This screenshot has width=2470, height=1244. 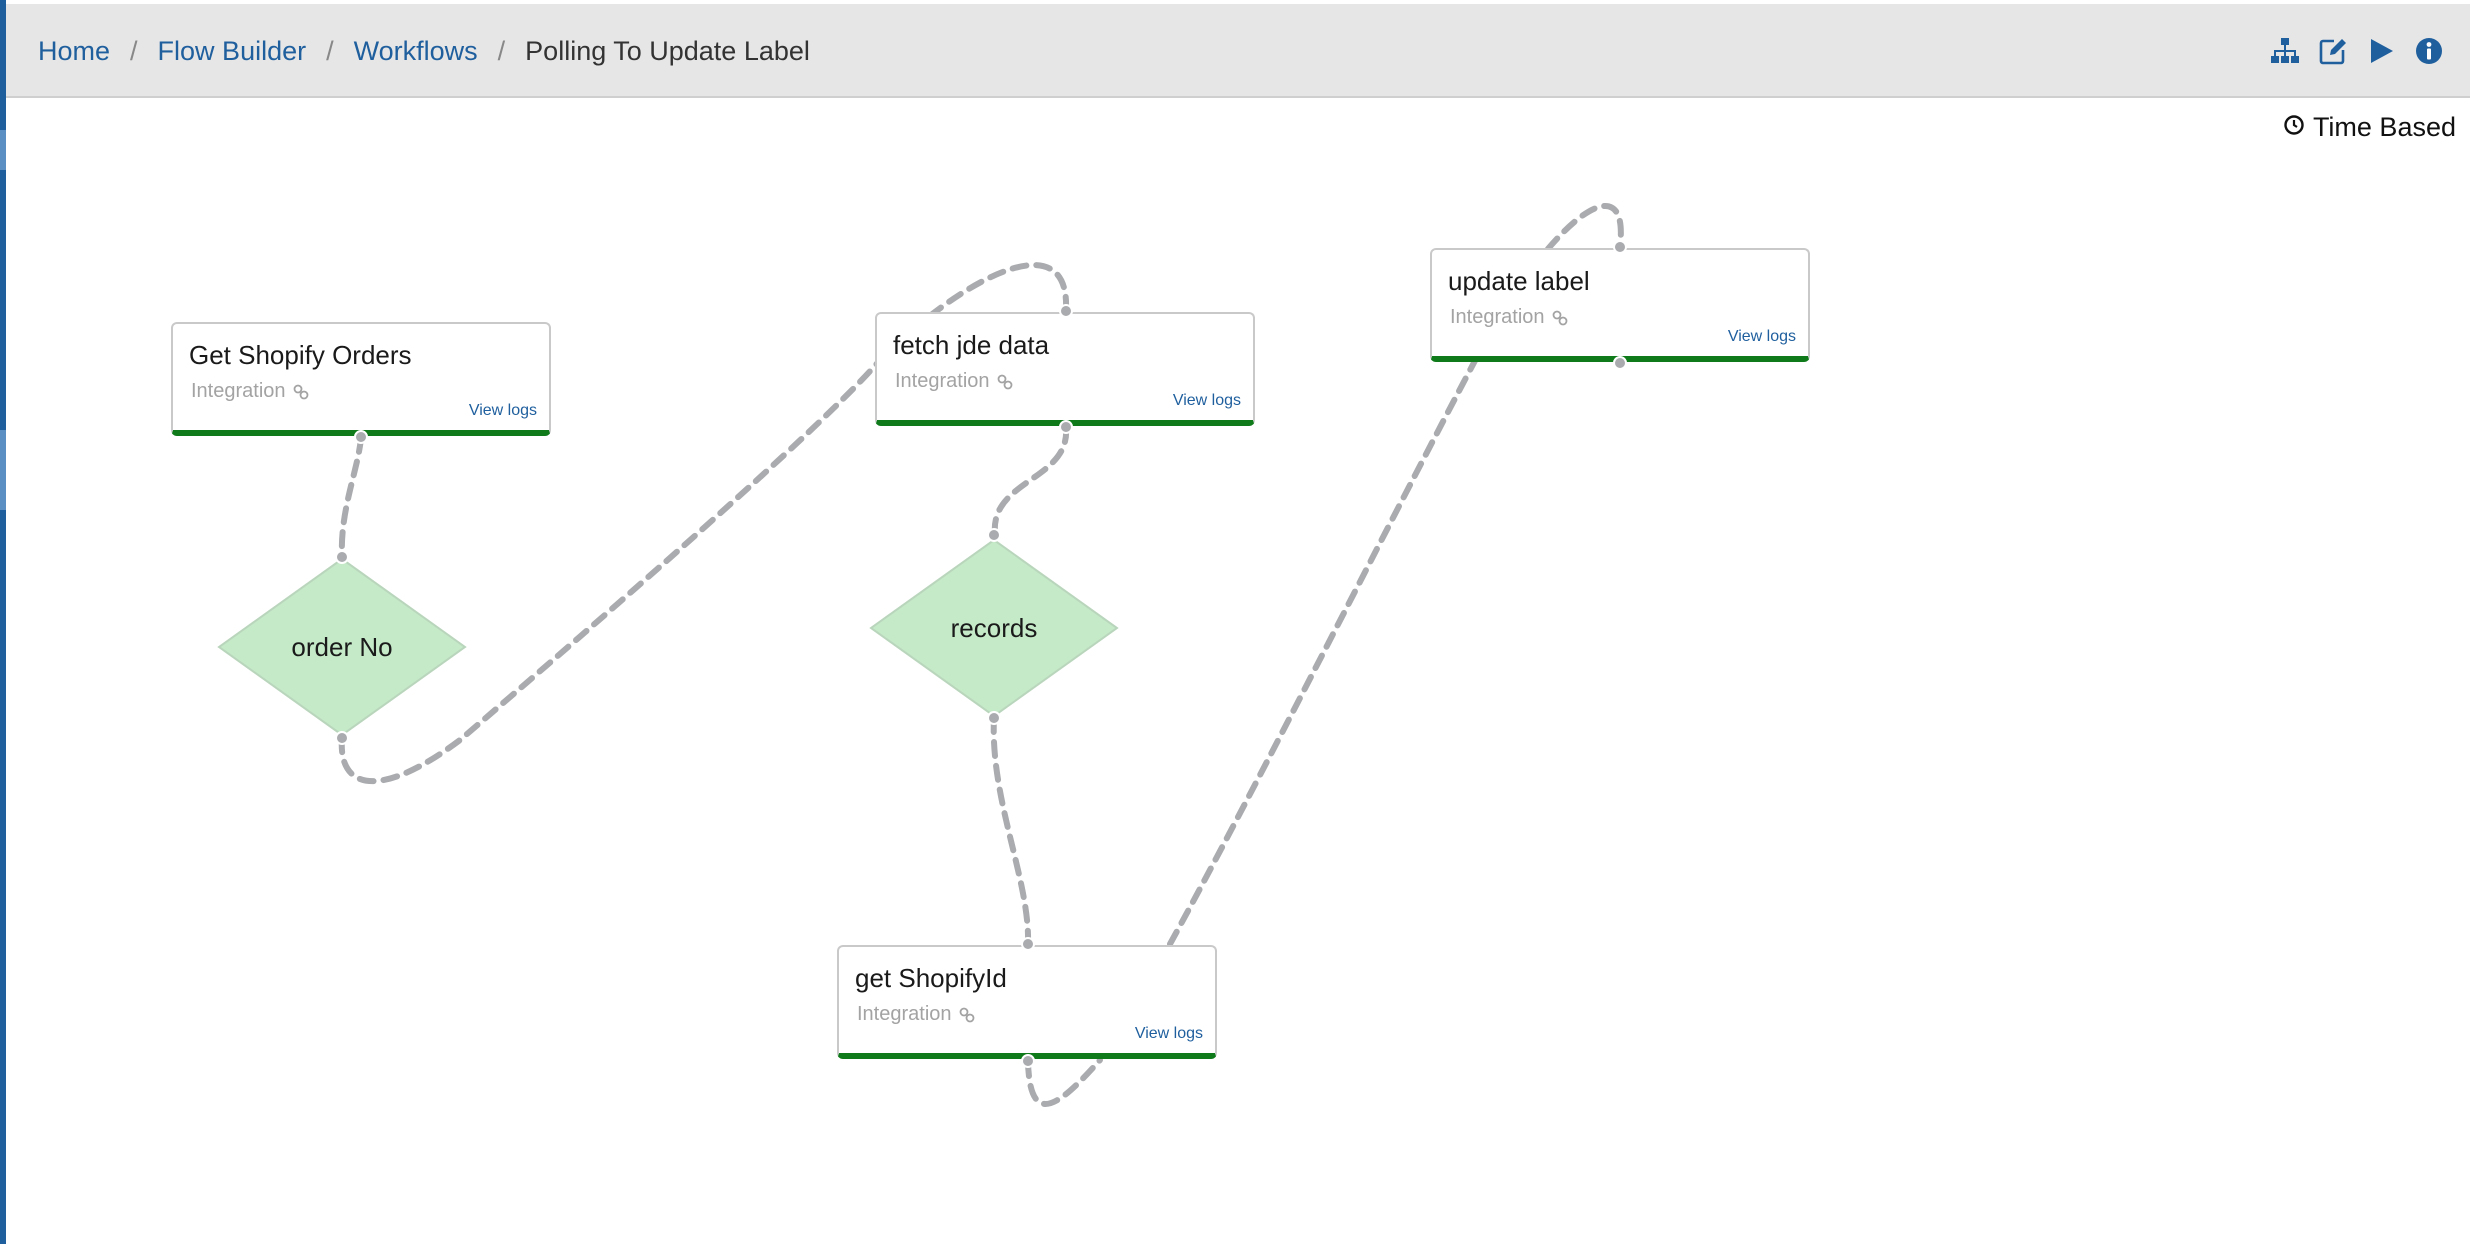 I want to click on node-title: fetch jde data, so click(x=971, y=345).